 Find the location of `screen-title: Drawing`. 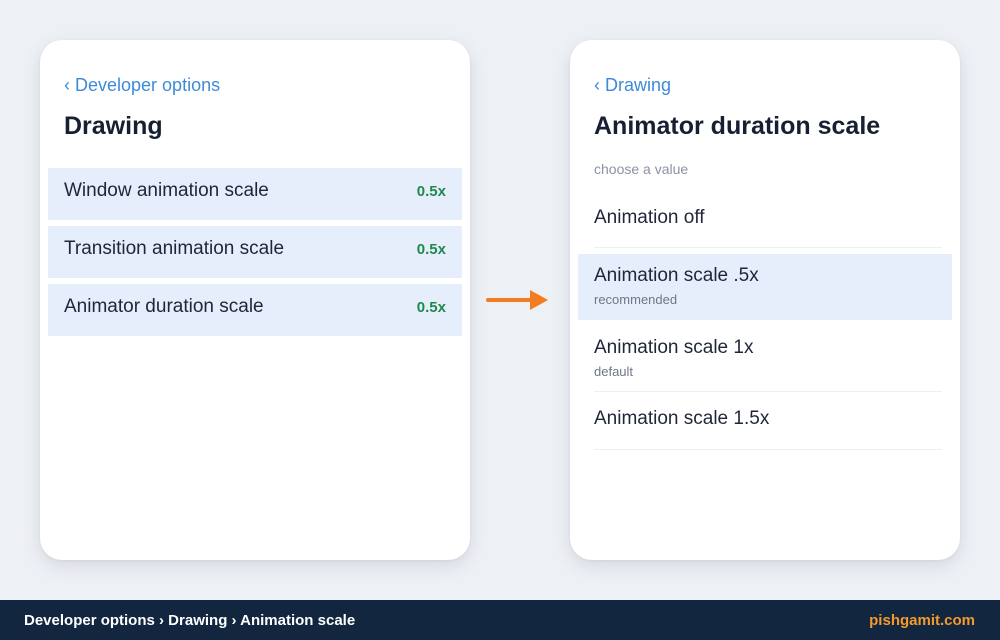

screen-title: Drawing is located at coordinates (113, 126).